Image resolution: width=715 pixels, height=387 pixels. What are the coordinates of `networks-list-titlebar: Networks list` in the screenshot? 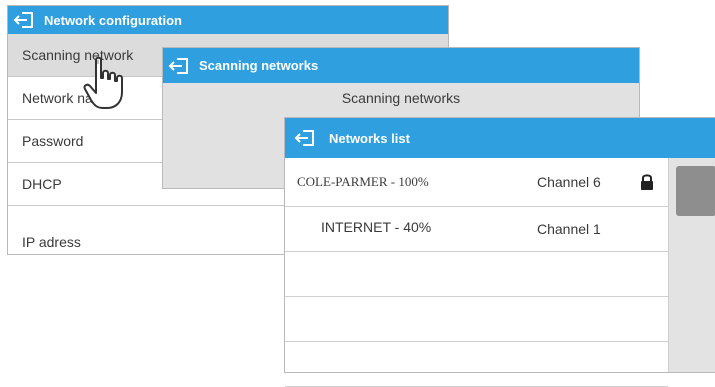 It's located at (500, 138).